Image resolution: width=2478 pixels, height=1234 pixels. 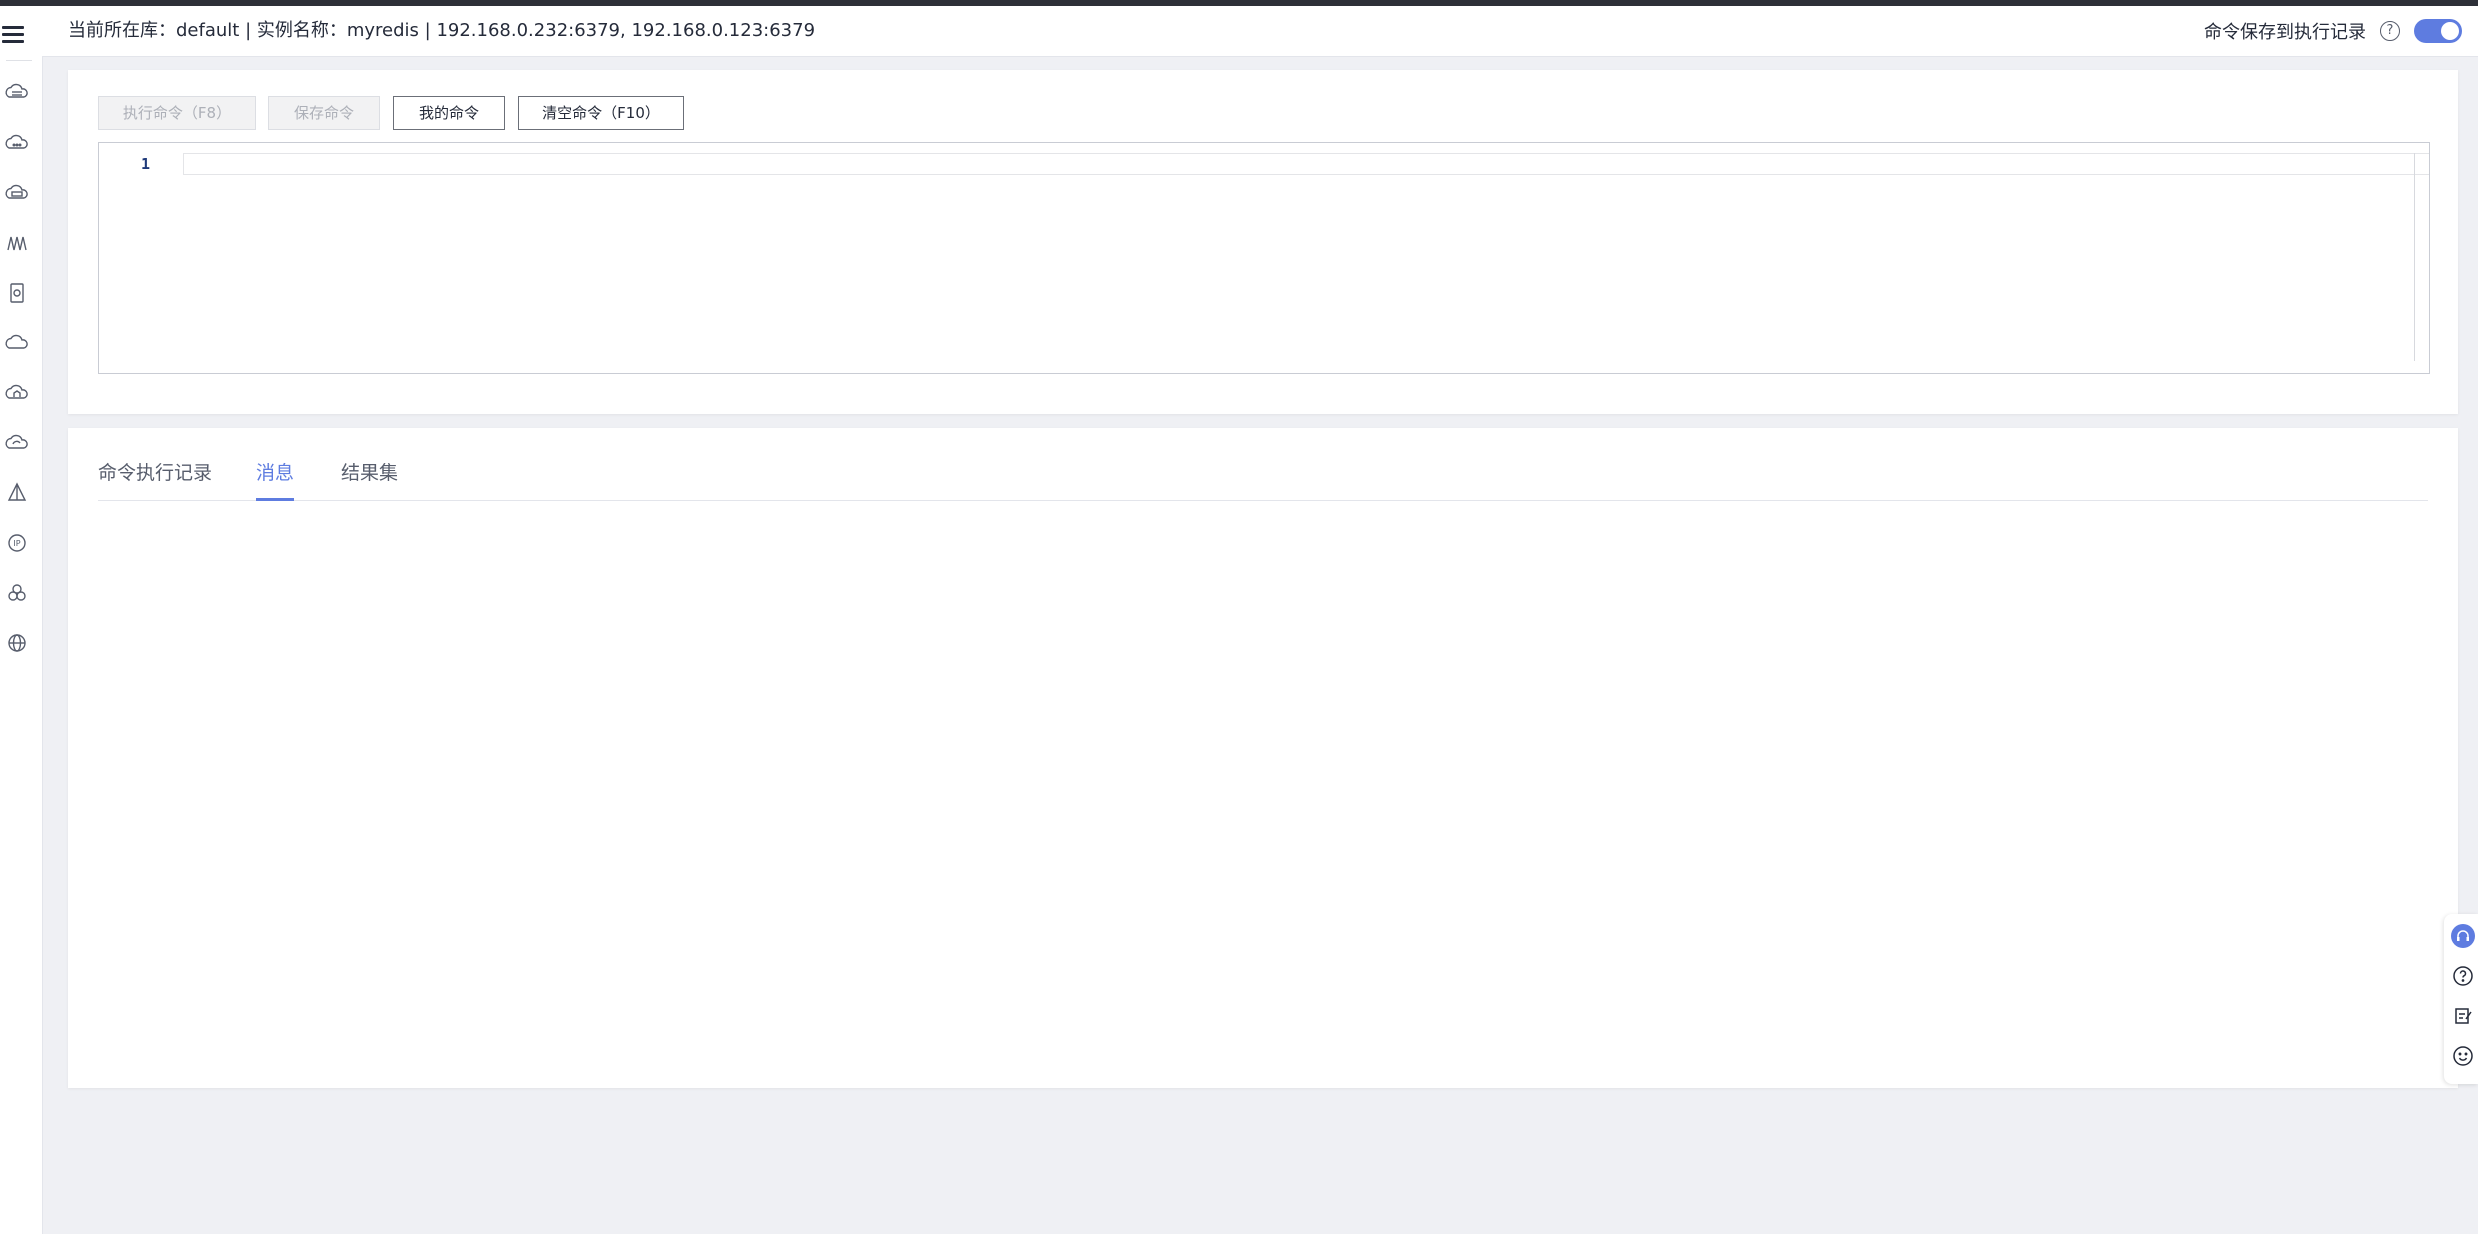 What do you see at coordinates (17, 593) in the screenshot?
I see `circles-icon` at bounding box center [17, 593].